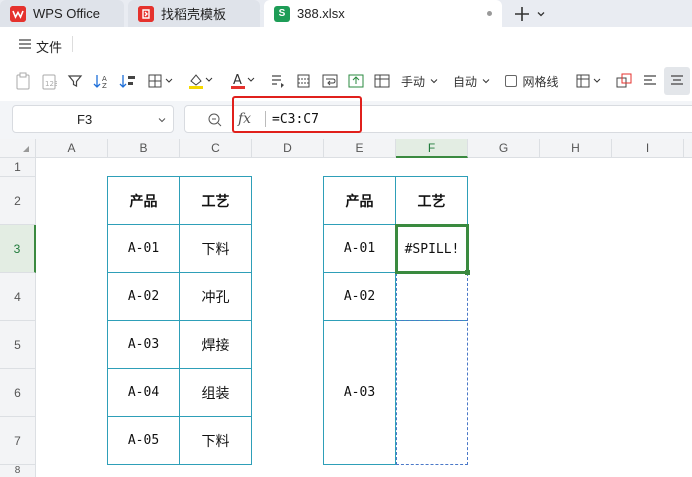 Image resolution: width=692 pixels, height=477 pixels. I want to click on column-header-next, so click(688, 148).